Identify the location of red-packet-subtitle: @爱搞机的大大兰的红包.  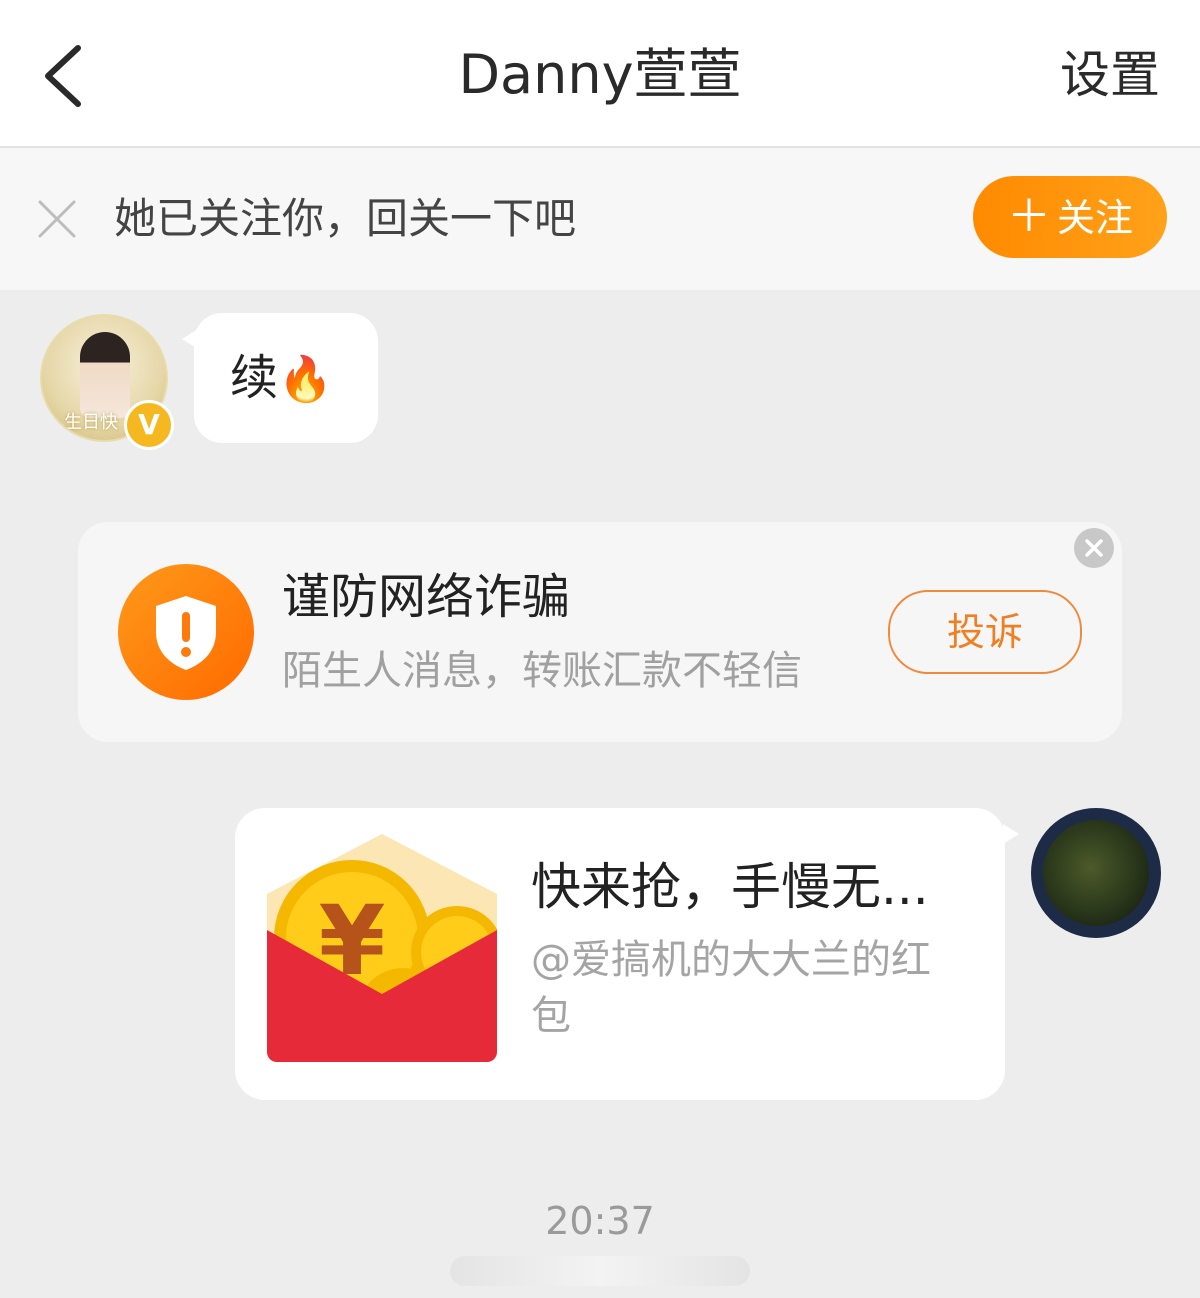
(731, 988).